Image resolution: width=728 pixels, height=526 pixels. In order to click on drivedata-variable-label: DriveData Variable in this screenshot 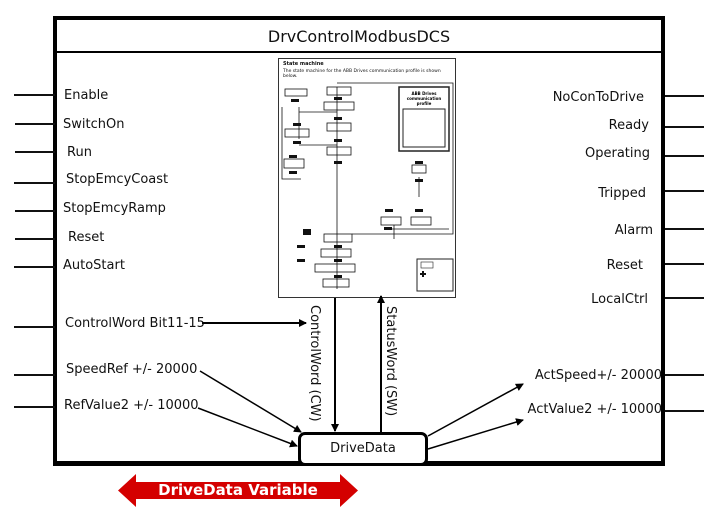, I will do `click(238, 490)`.